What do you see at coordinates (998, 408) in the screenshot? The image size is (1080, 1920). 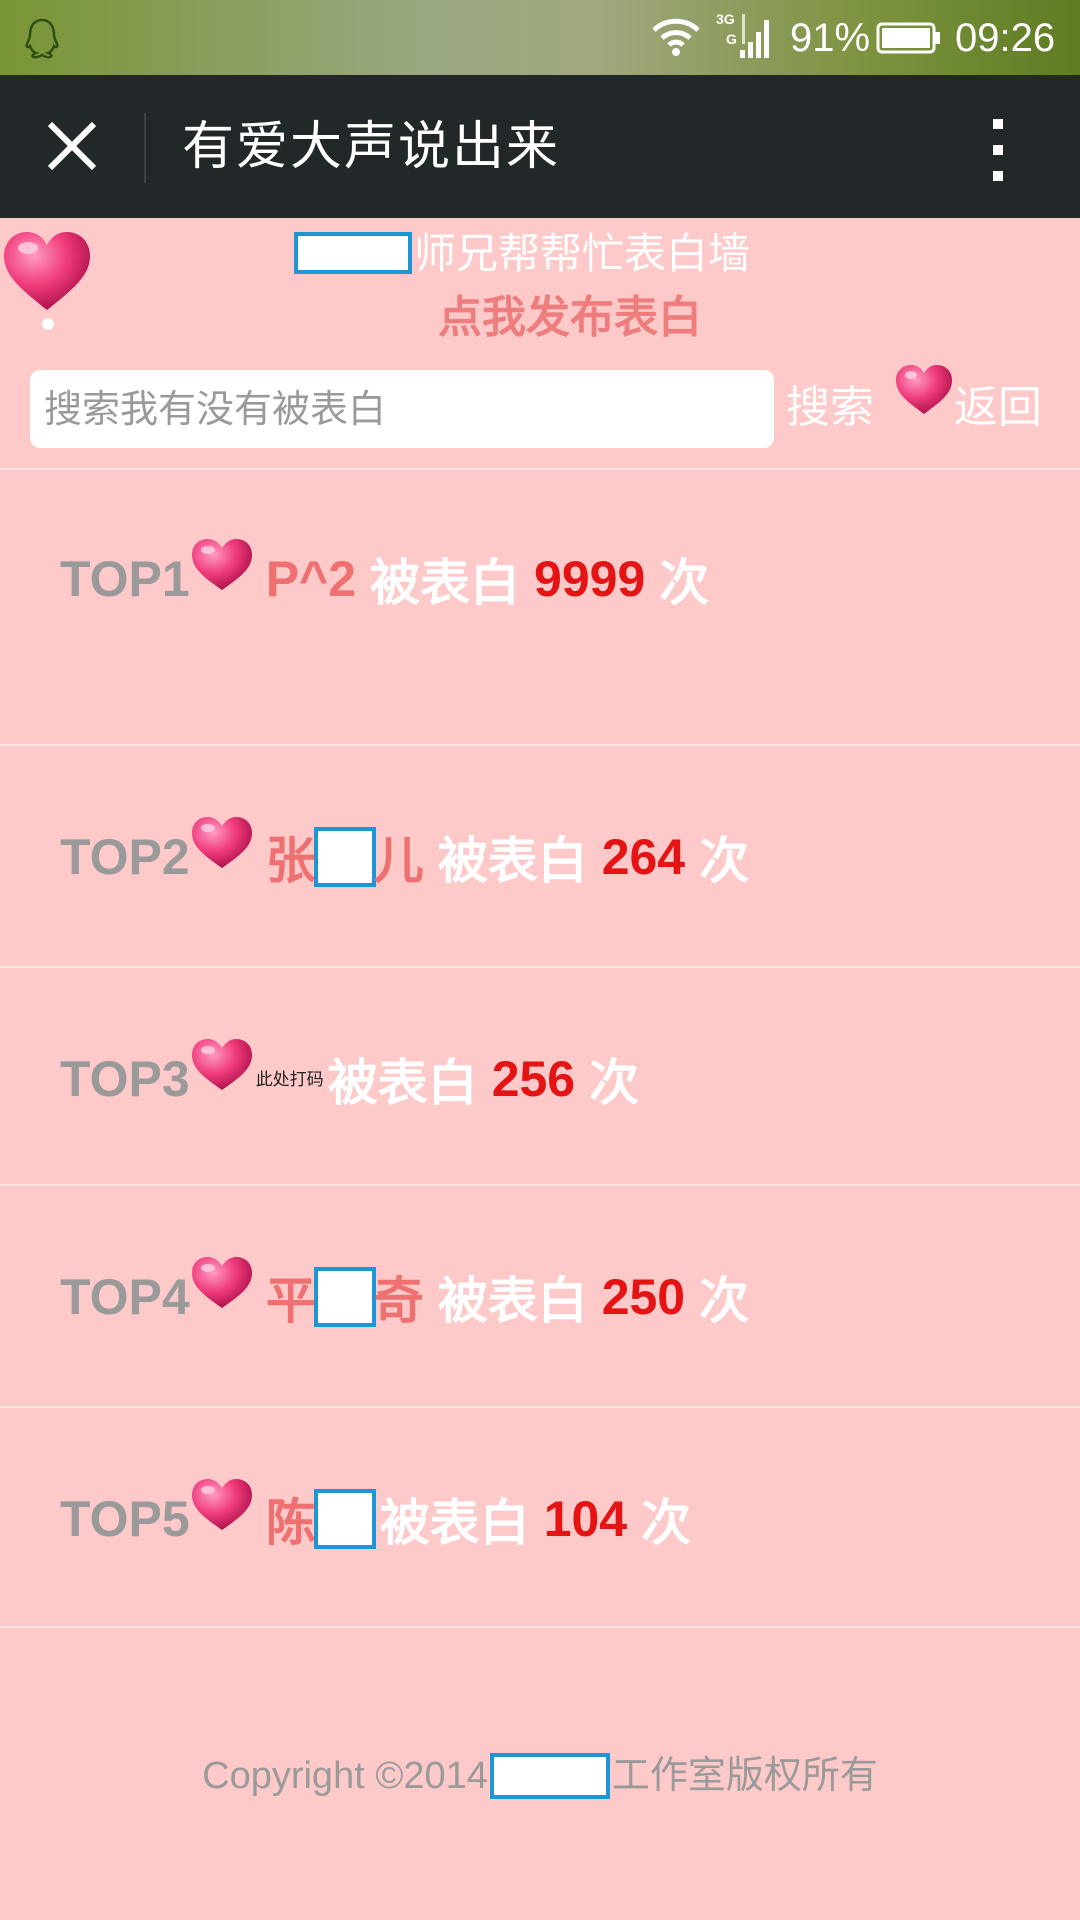 I see `back-button: 返回` at bounding box center [998, 408].